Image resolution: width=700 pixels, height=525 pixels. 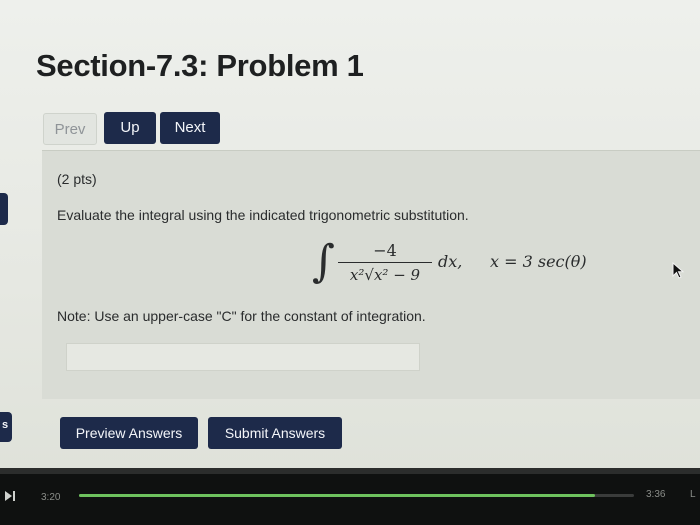 What do you see at coordinates (77, 179) in the screenshot?
I see `problem-points: (2 pts)` at bounding box center [77, 179].